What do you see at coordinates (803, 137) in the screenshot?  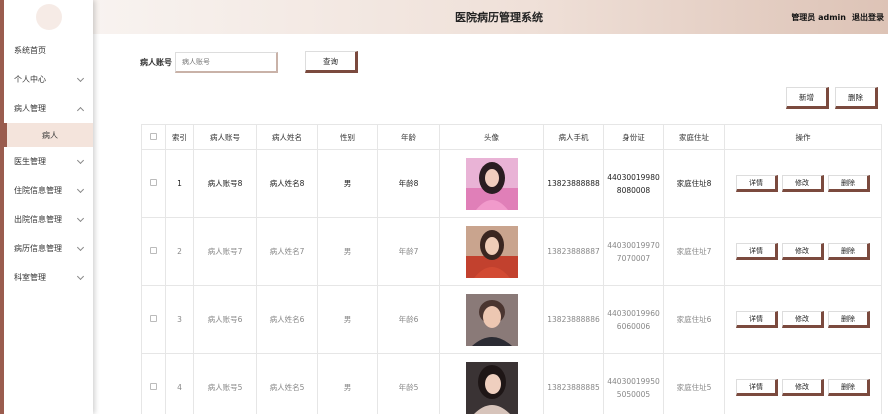 I see `column-header: 操作` at bounding box center [803, 137].